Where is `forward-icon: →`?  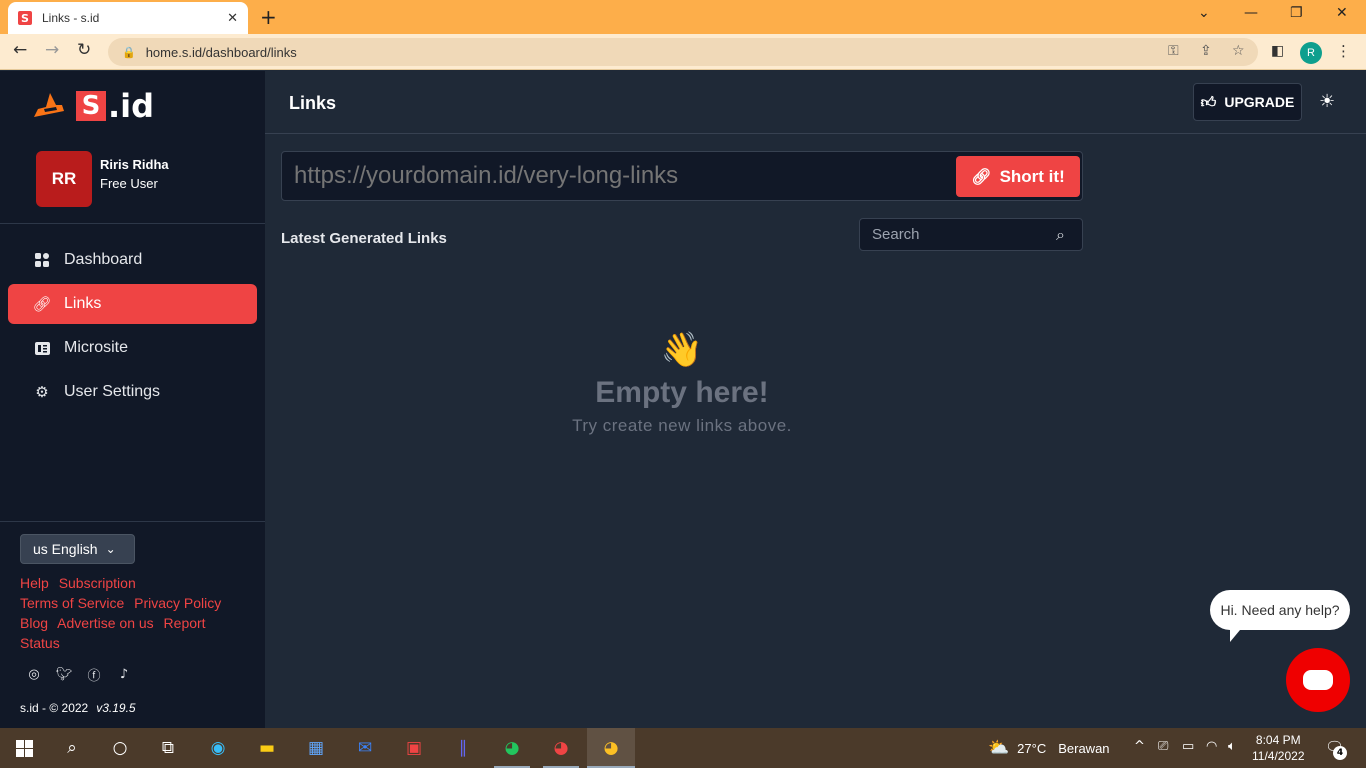
forward-icon: → is located at coordinates (52, 50).